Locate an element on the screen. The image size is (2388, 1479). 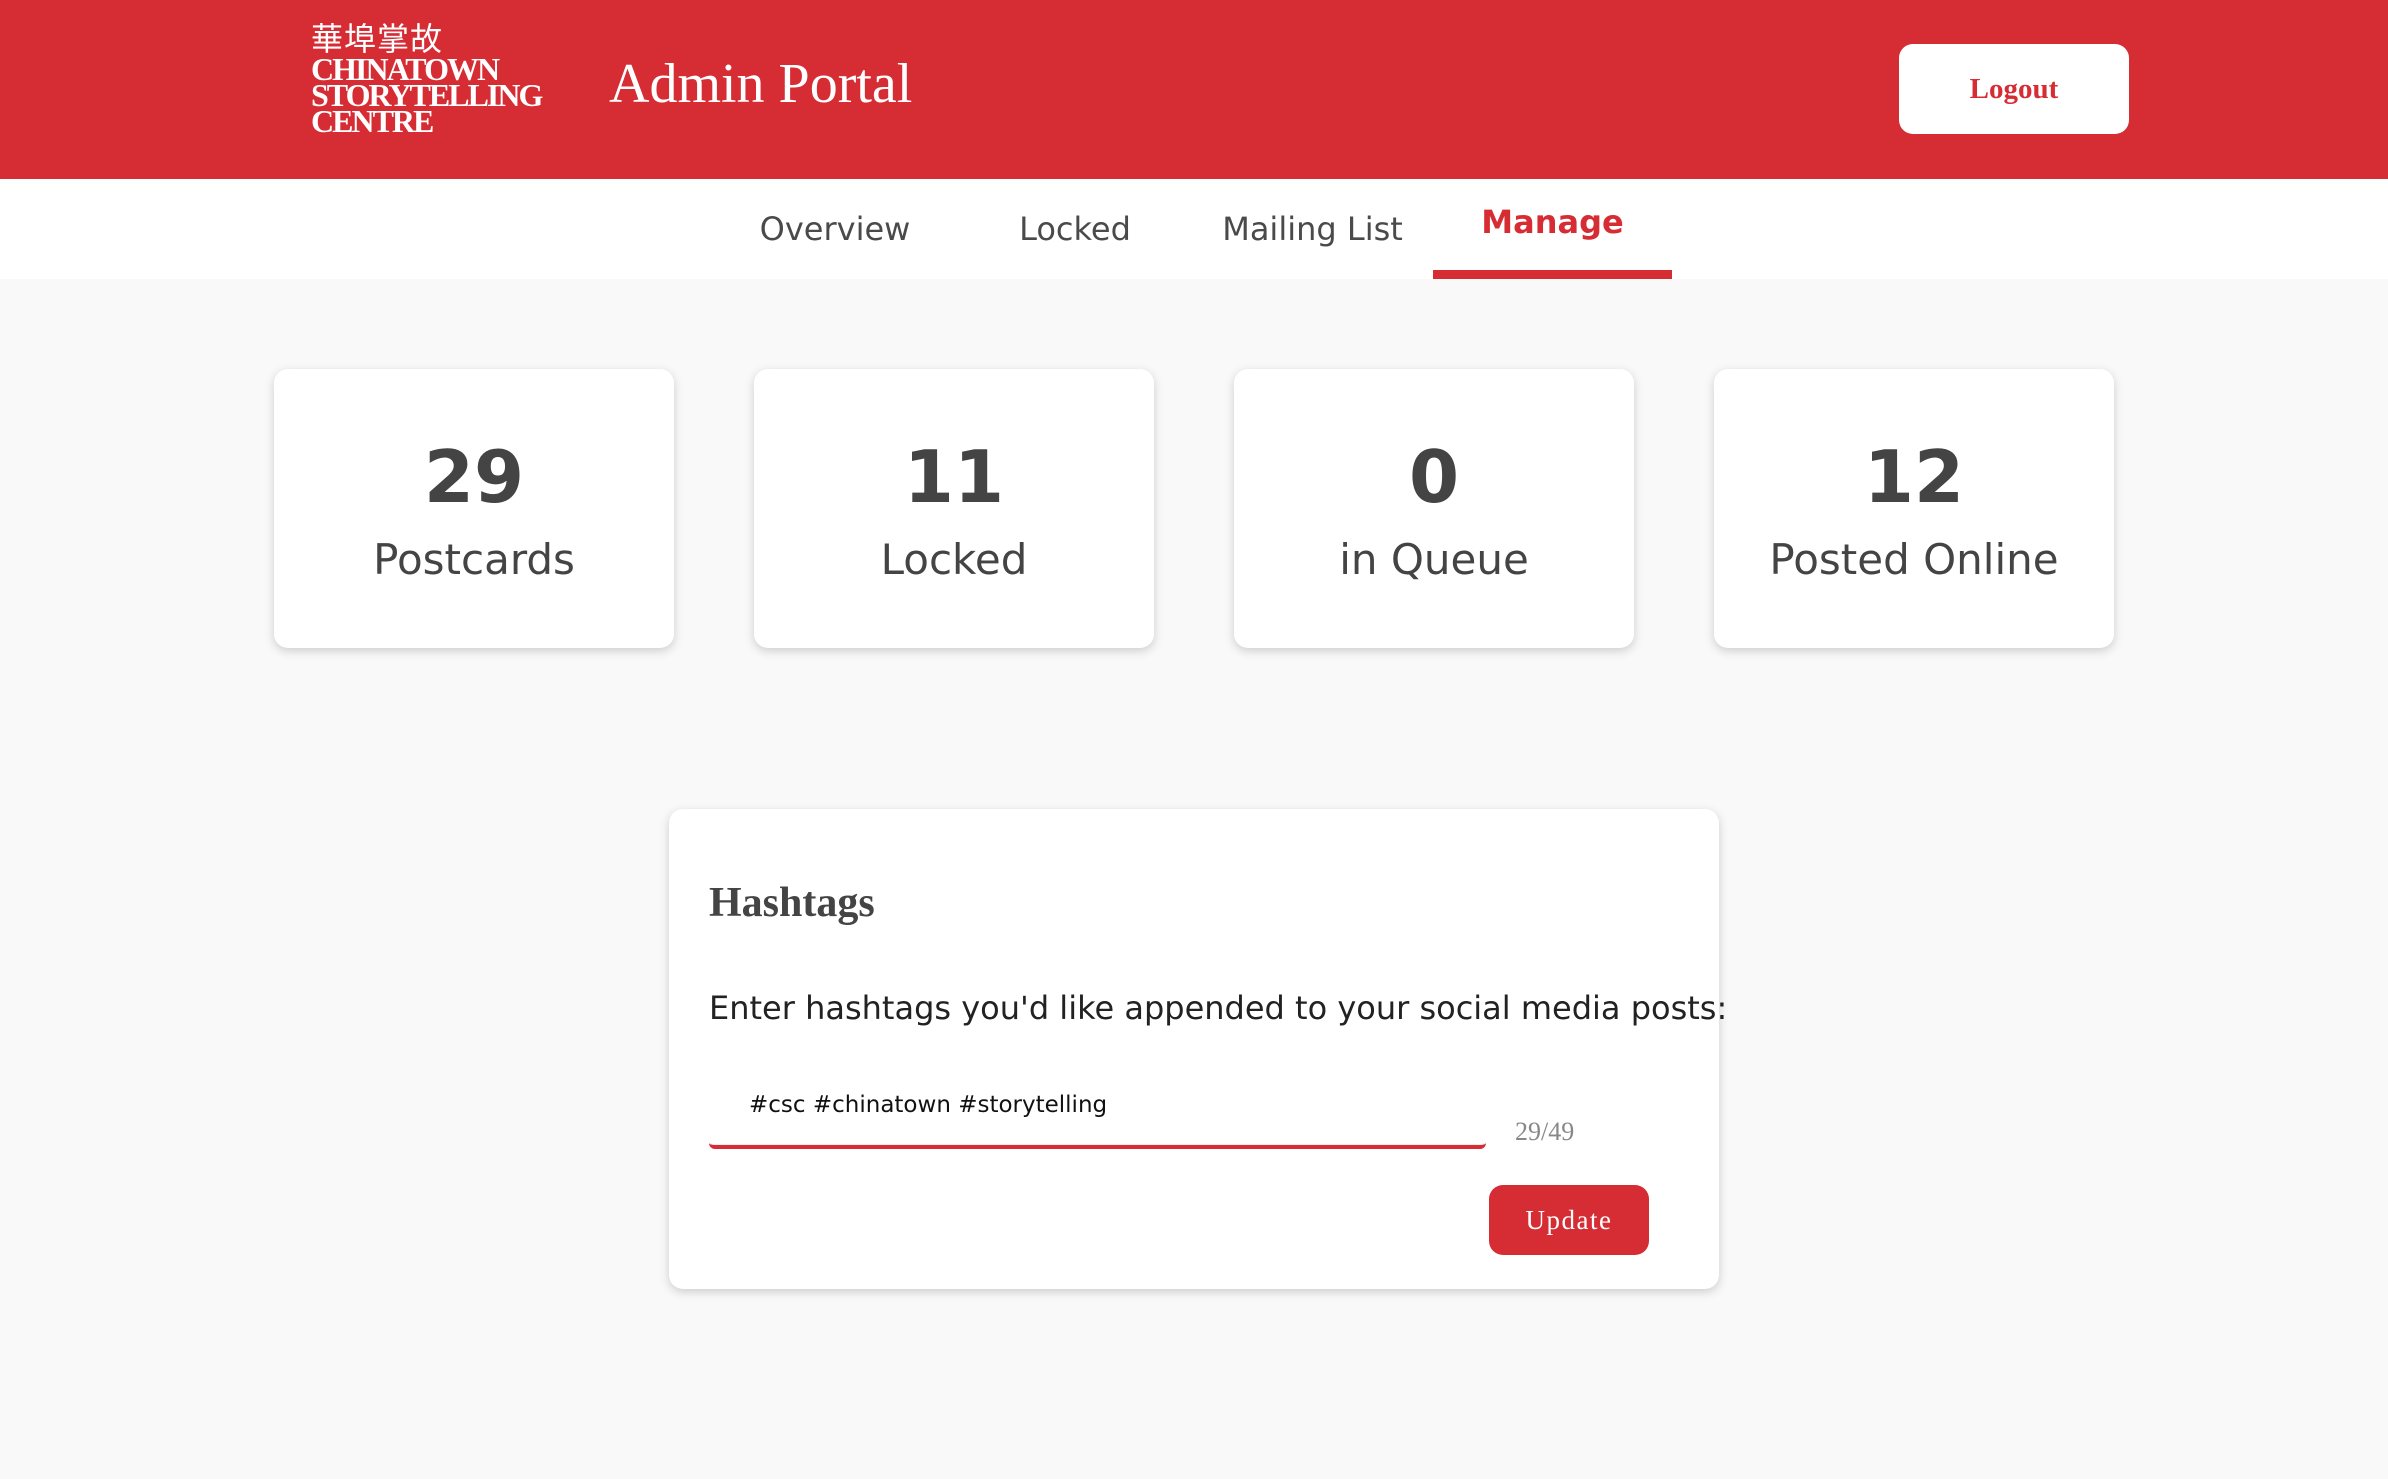
stat-label: Postcards is located at coordinates (474, 559).